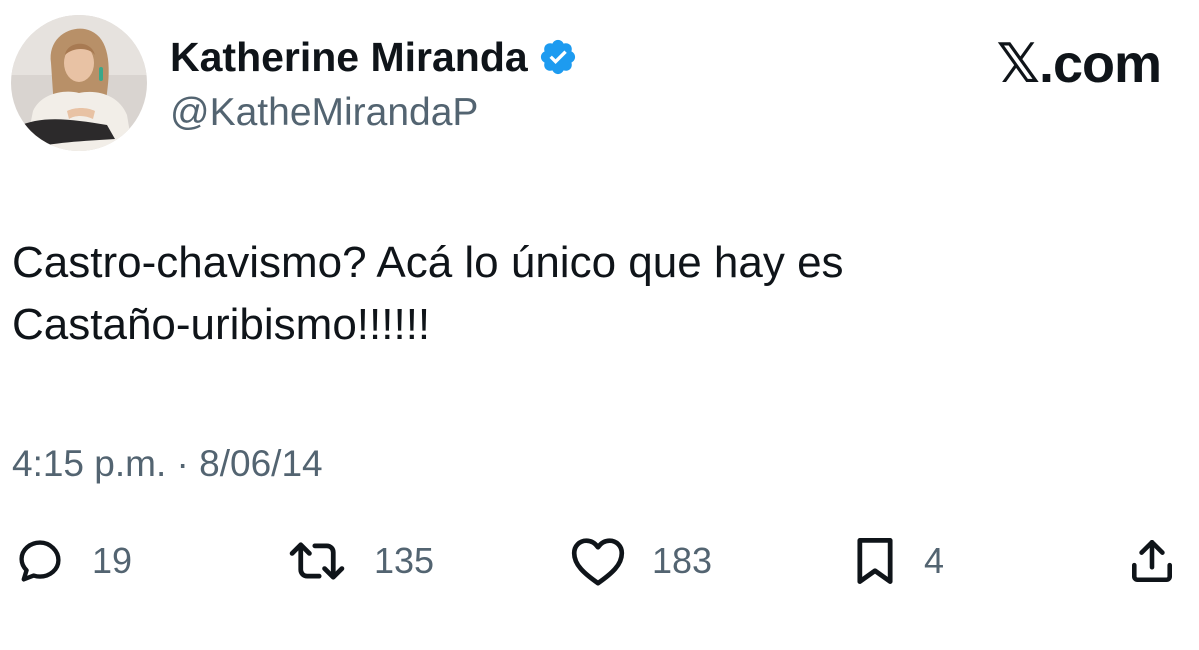 The width and height of the screenshot is (1199, 650). I want to click on repost-icon, so click(317, 561).